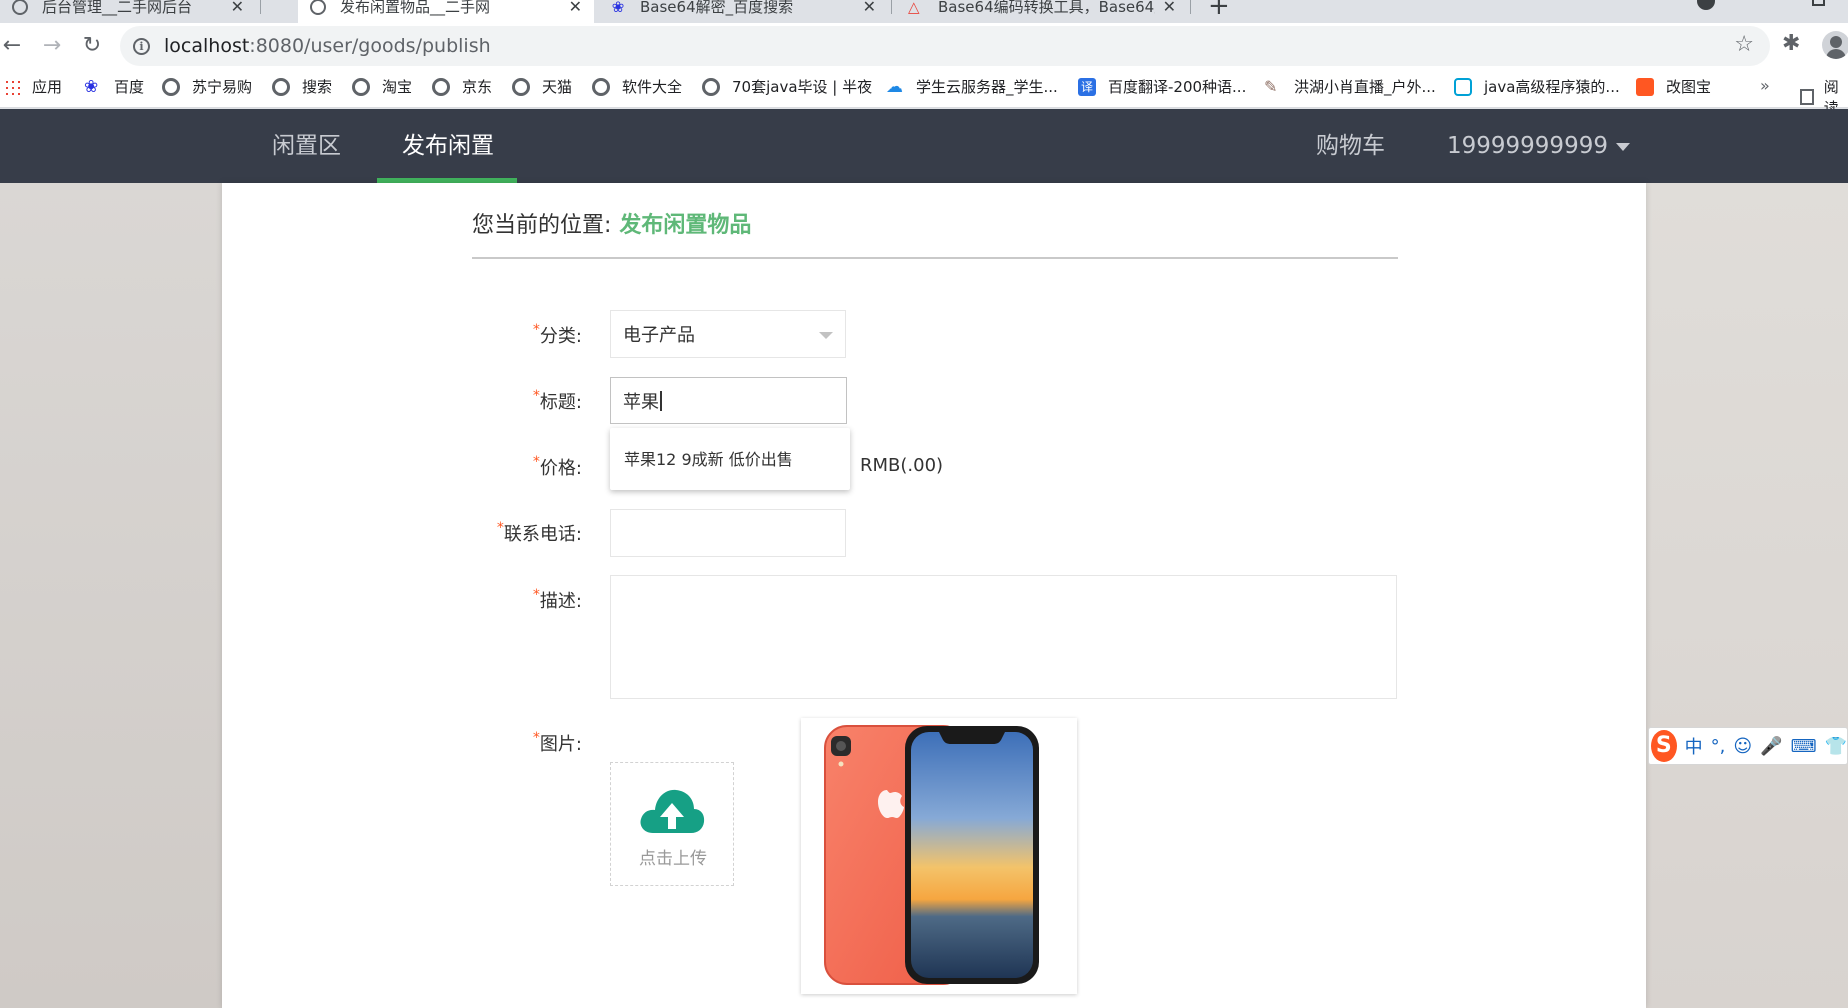 The image size is (1848, 1008). Describe the element at coordinates (728, 400) in the screenshot. I see `title-input: 苹果` at that location.